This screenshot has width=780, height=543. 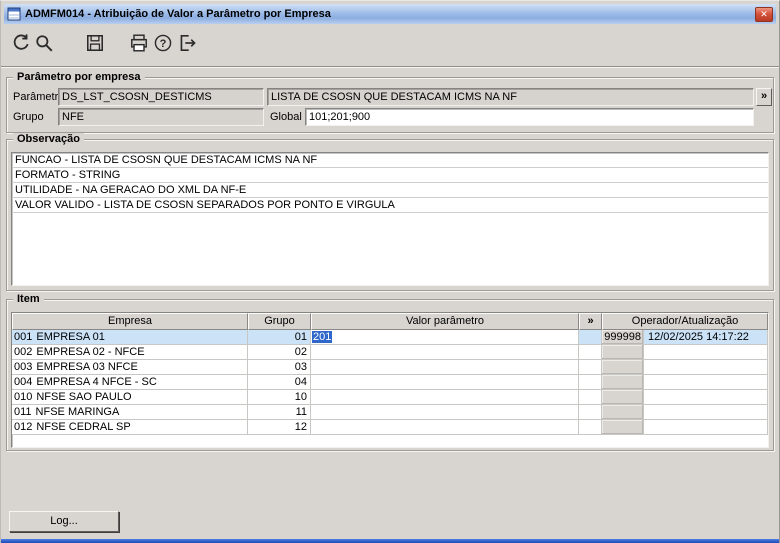 What do you see at coordinates (279, 412) in the screenshot?
I see `grupo-cell: 11` at bounding box center [279, 412].